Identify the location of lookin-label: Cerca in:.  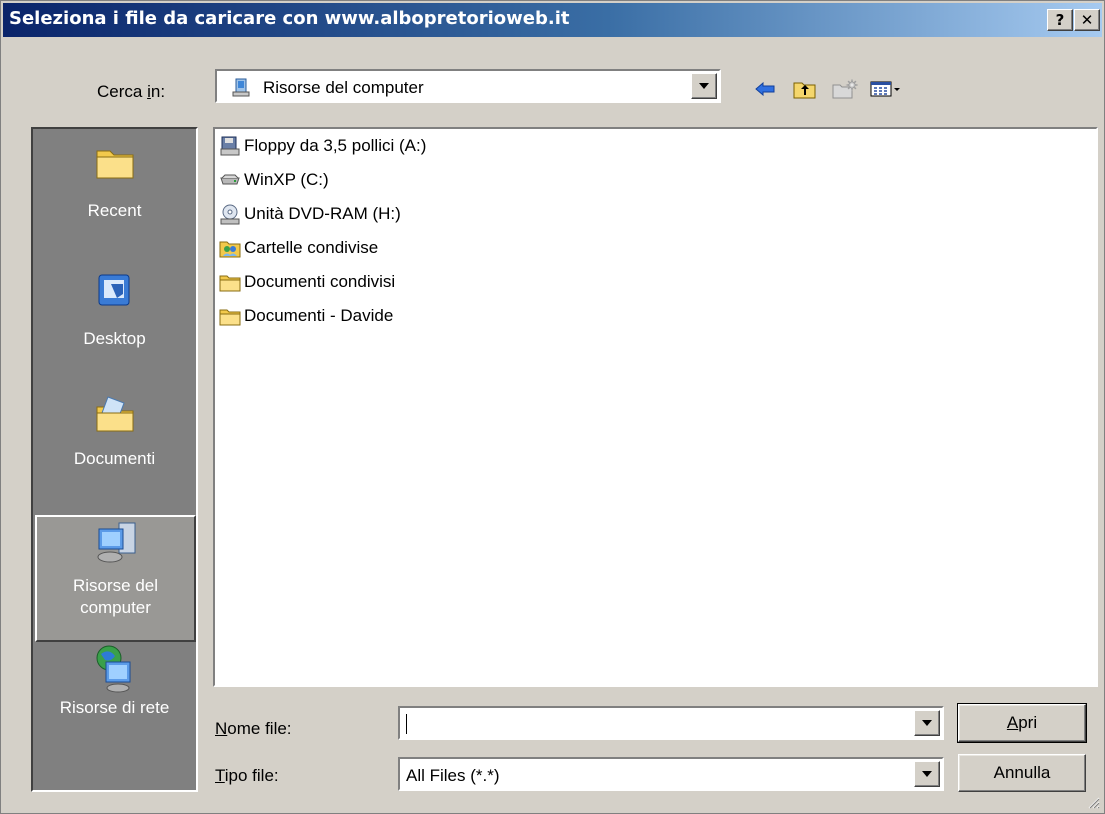
(131, 91).